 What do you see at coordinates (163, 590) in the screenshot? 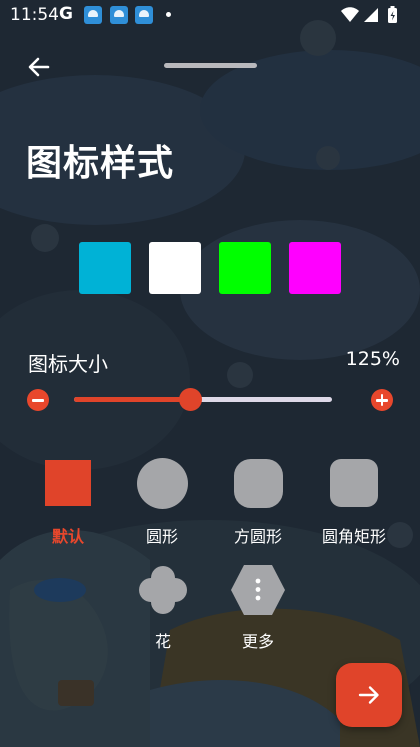
I see `shape-flower-option` at bounding box center [163, 590].